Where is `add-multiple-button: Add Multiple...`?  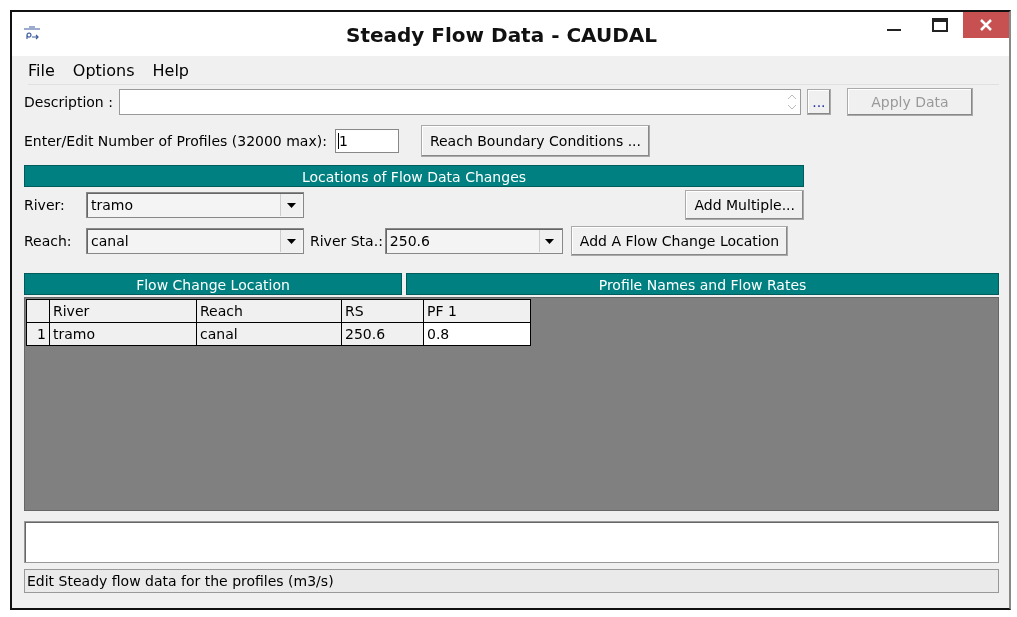 add-multiple-button: Add Multiple... is located at coordinates (744, 205).